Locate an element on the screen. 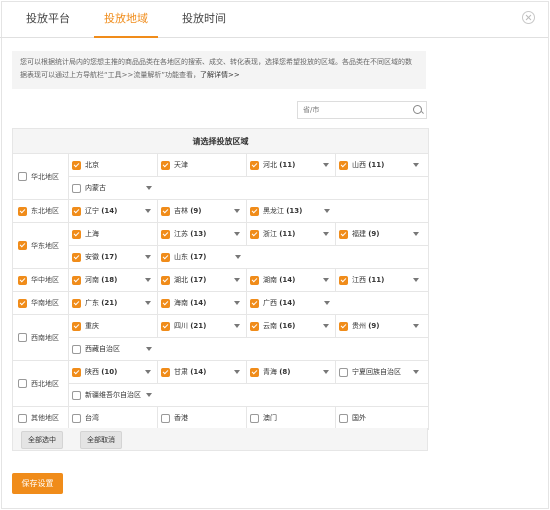 This screenshot has width=550, height=510. province-item: 西藏自治区 is located at coordinates (113, 349).